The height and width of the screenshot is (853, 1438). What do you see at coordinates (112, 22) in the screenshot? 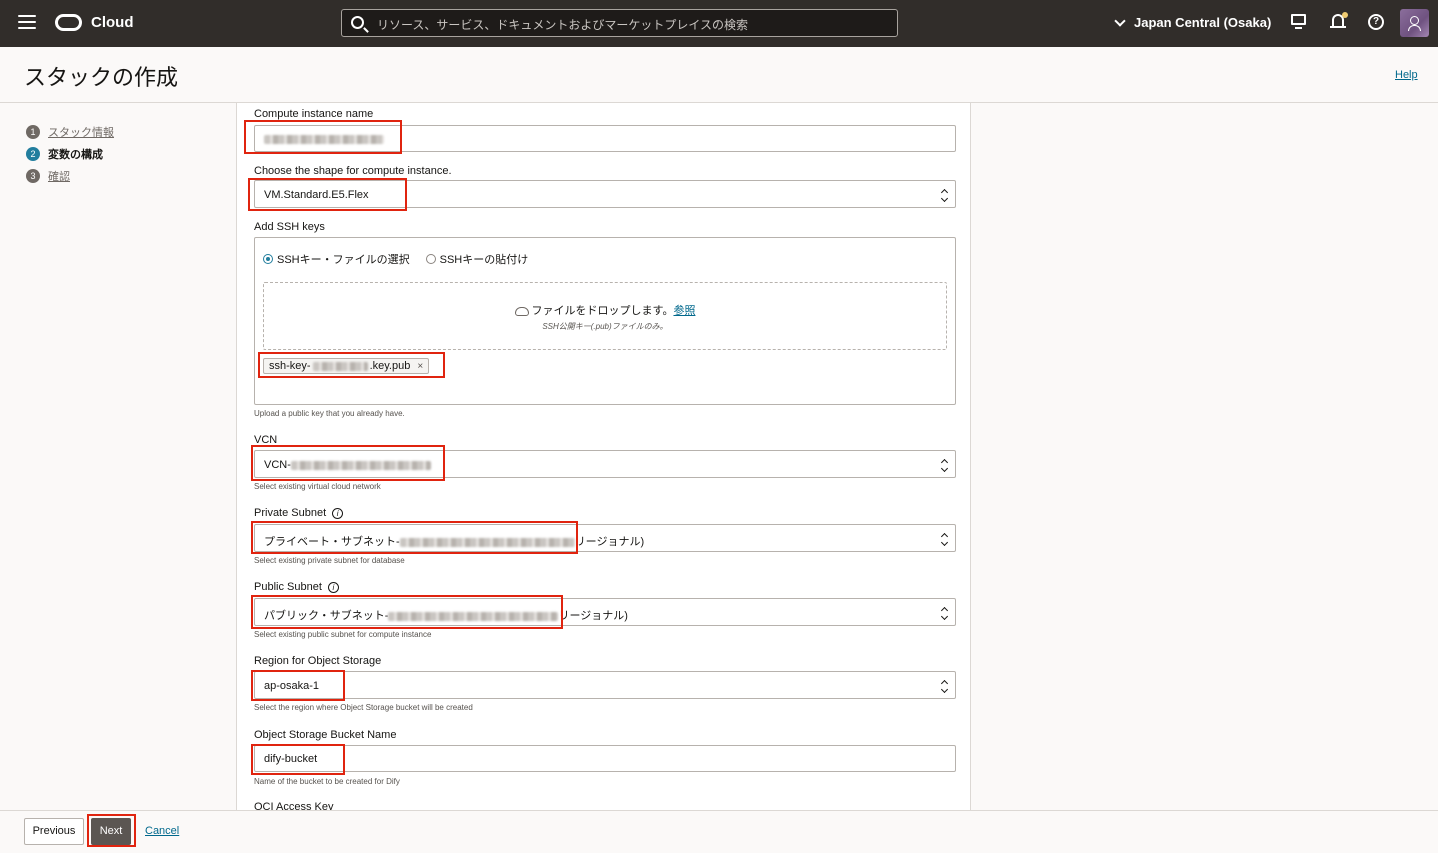
I see `brand-name: Cloud` at bounding box center [112, 22].